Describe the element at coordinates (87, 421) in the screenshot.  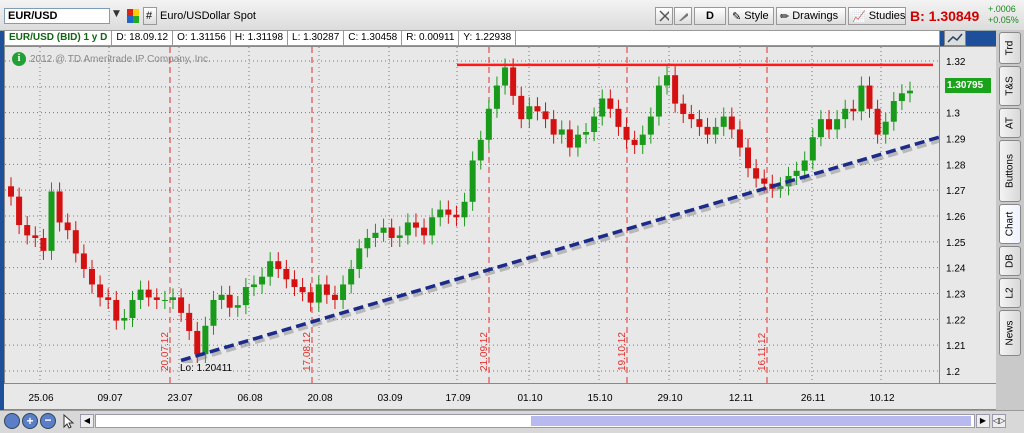
I see `scroll-left-icon: ◀` at that location.